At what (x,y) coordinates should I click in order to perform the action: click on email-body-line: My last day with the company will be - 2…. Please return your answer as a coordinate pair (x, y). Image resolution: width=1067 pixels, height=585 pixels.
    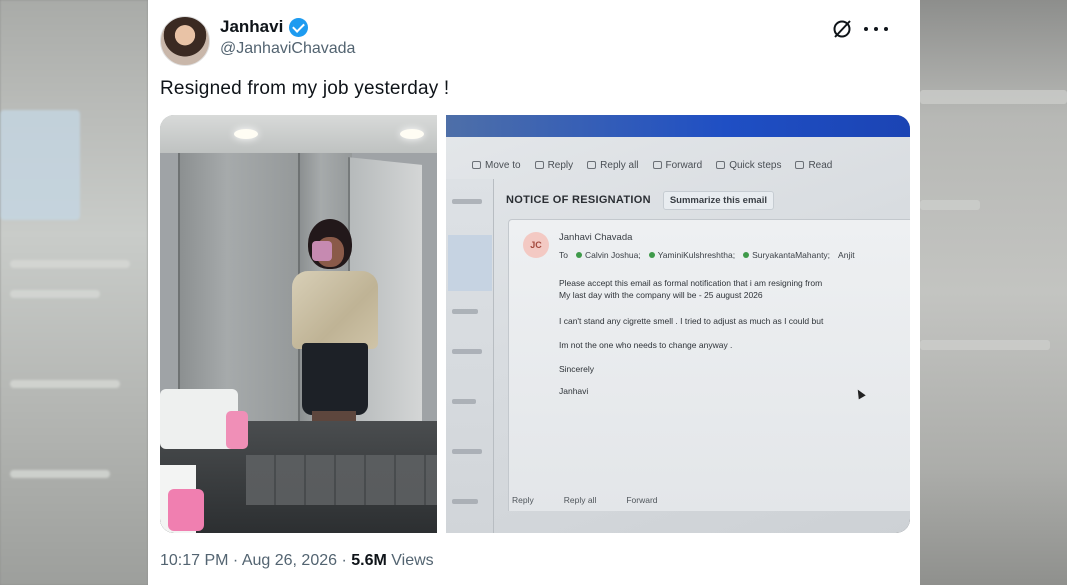
    Looking at the image, I should click on (661, 295).